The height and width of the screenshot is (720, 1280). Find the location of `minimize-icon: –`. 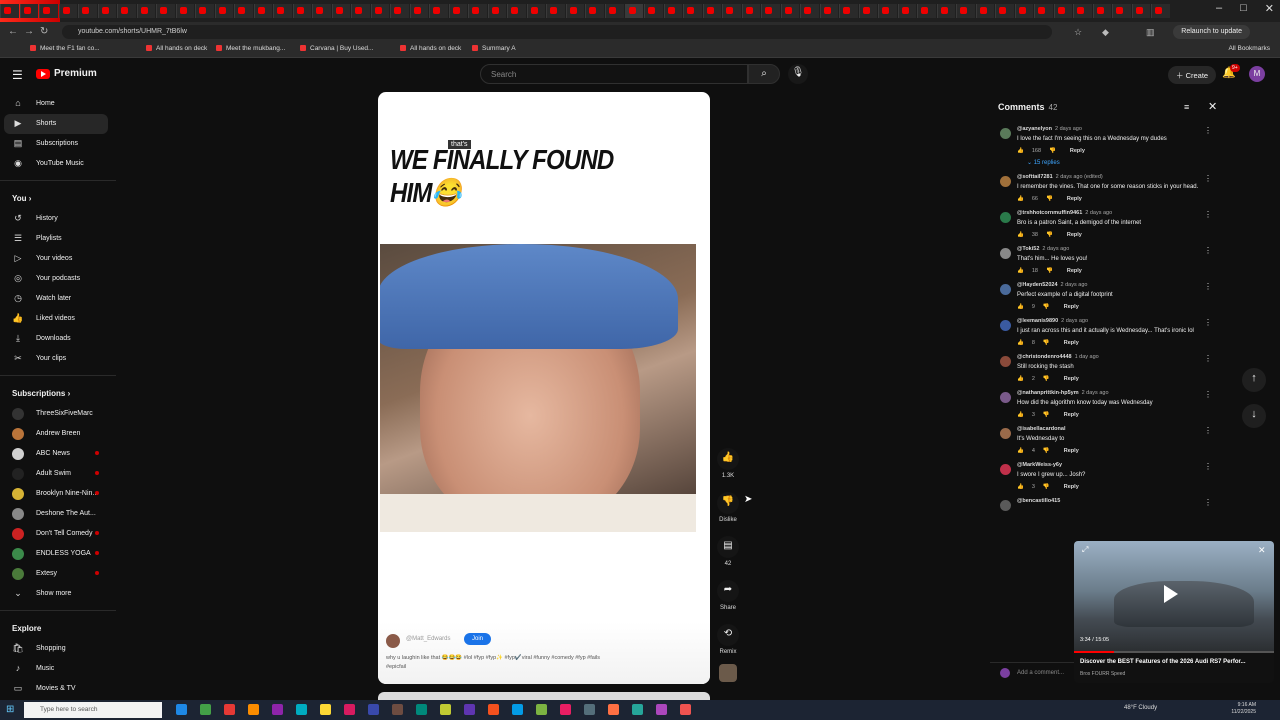

minimize-icon: – is located at coordinates (1219, 8).